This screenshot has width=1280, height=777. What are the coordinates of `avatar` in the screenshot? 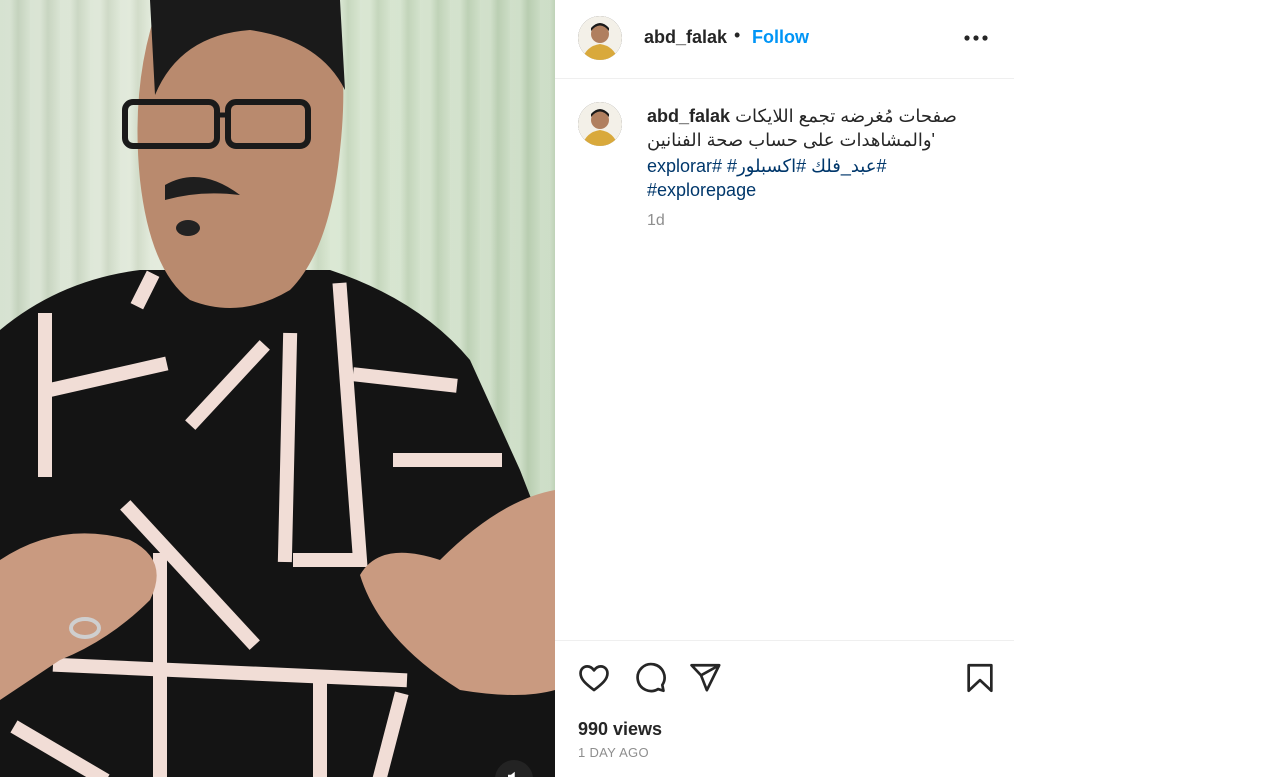 It's located at (600, 38).